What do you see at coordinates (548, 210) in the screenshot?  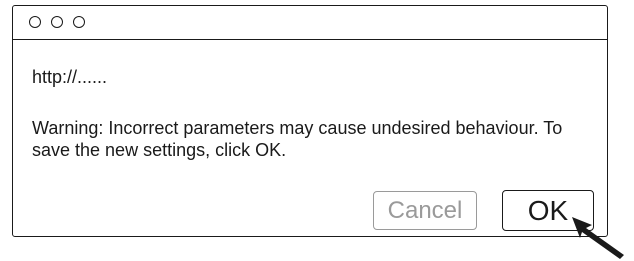 I see `ok-button: OK` at bounding box center [548, 210].